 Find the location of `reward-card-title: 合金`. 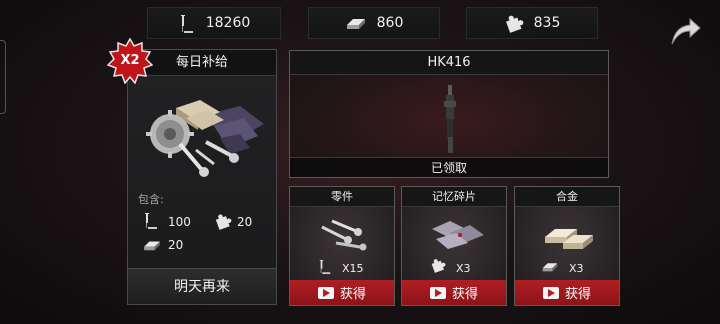

reward-card-title: 合金 is located at coordinates (567, 197).